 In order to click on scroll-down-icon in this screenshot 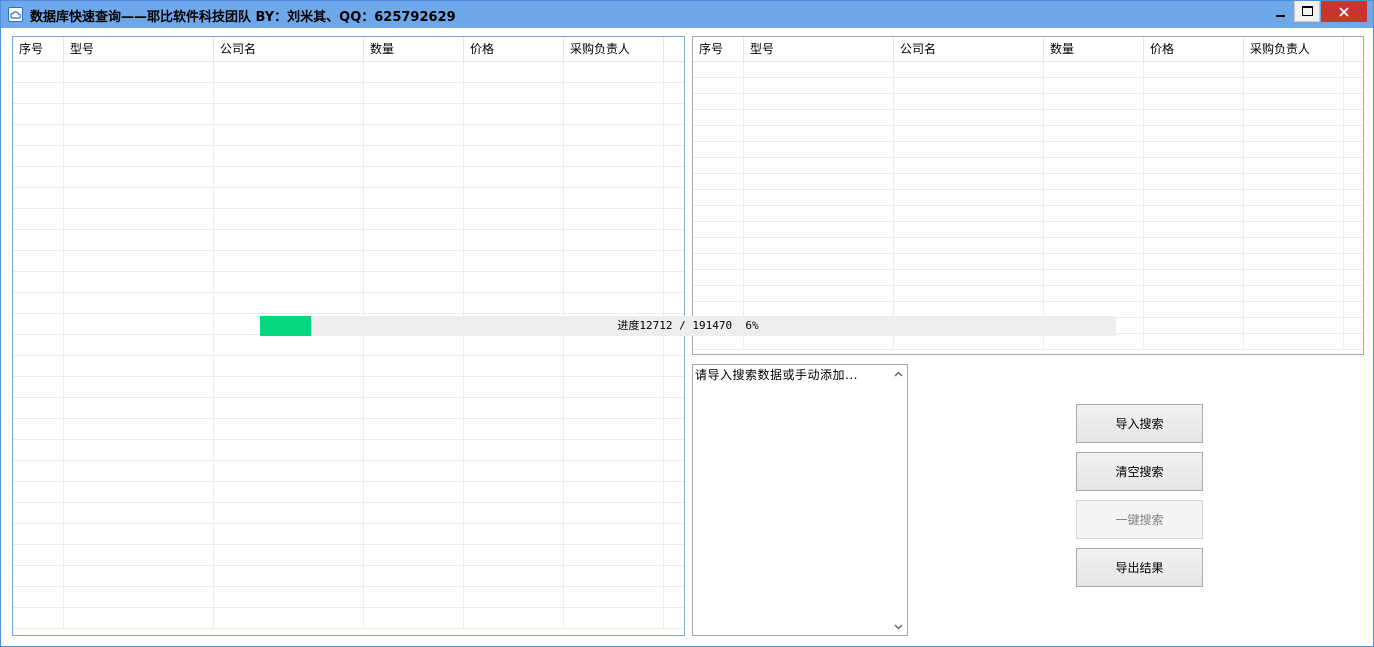, I will do `click(898, 626)`.